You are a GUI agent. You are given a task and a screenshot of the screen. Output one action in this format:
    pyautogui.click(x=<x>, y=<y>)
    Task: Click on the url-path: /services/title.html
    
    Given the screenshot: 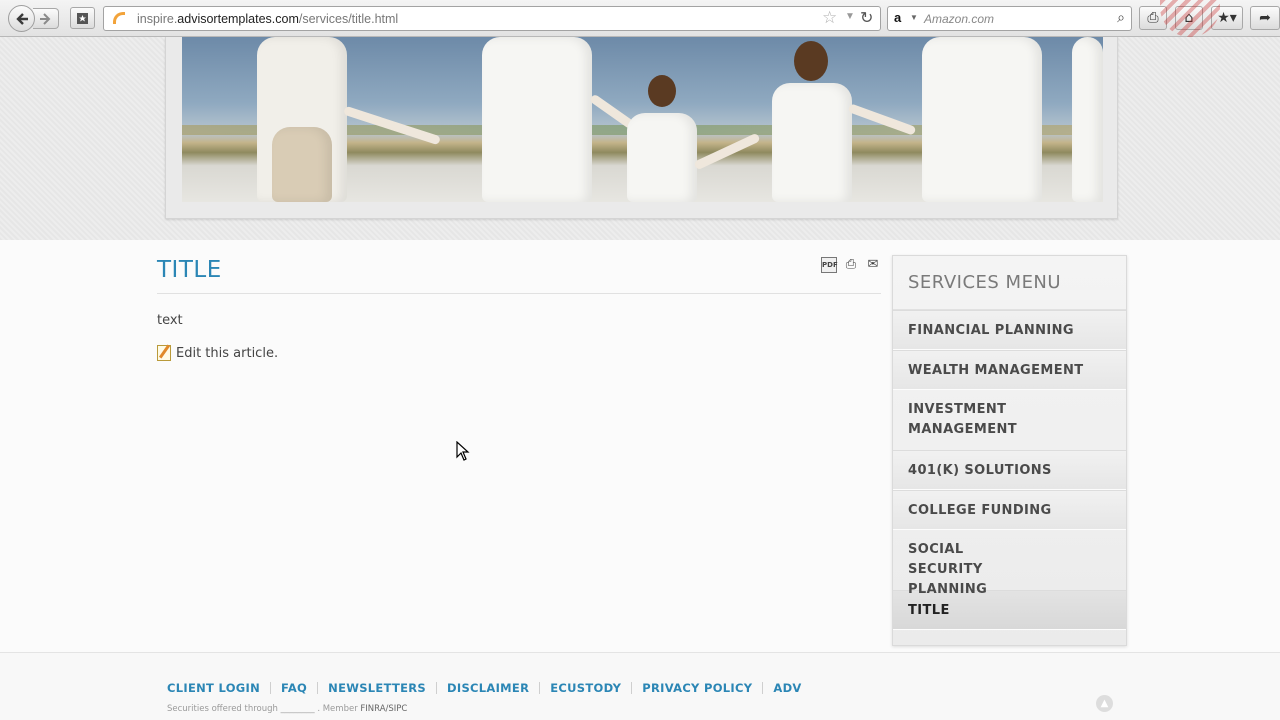 What is the action you would take?
    pyautogui.click(x=348, y=19)
    